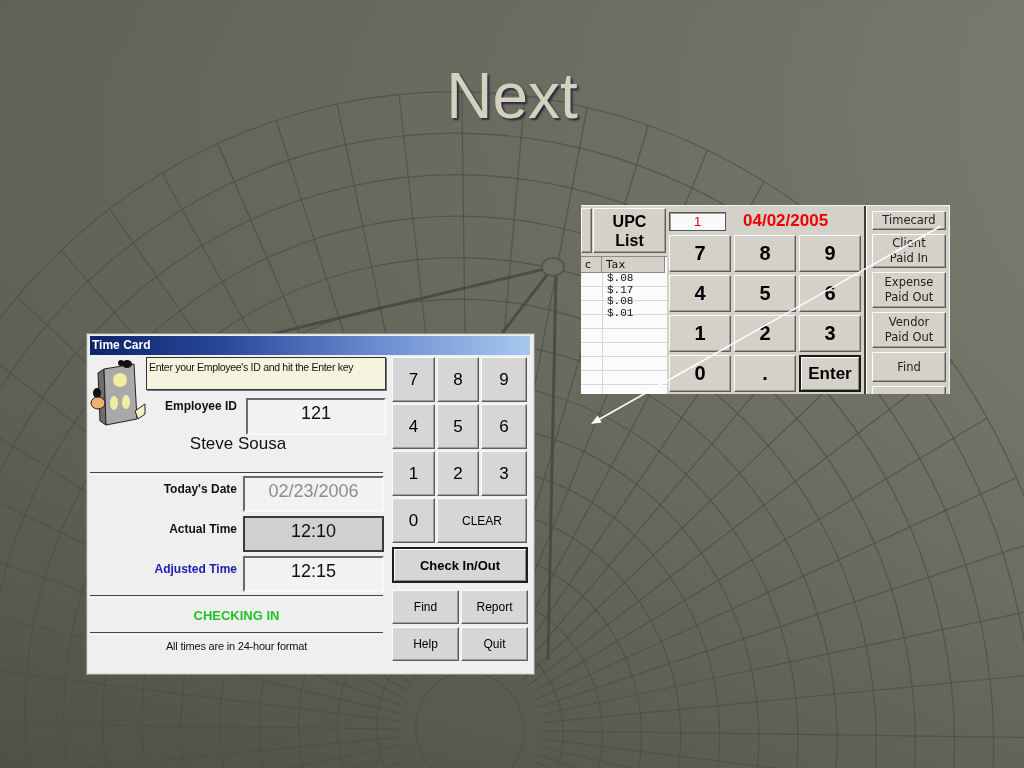  I want to click on status-text: CHECKING IN, so click(236, 615).